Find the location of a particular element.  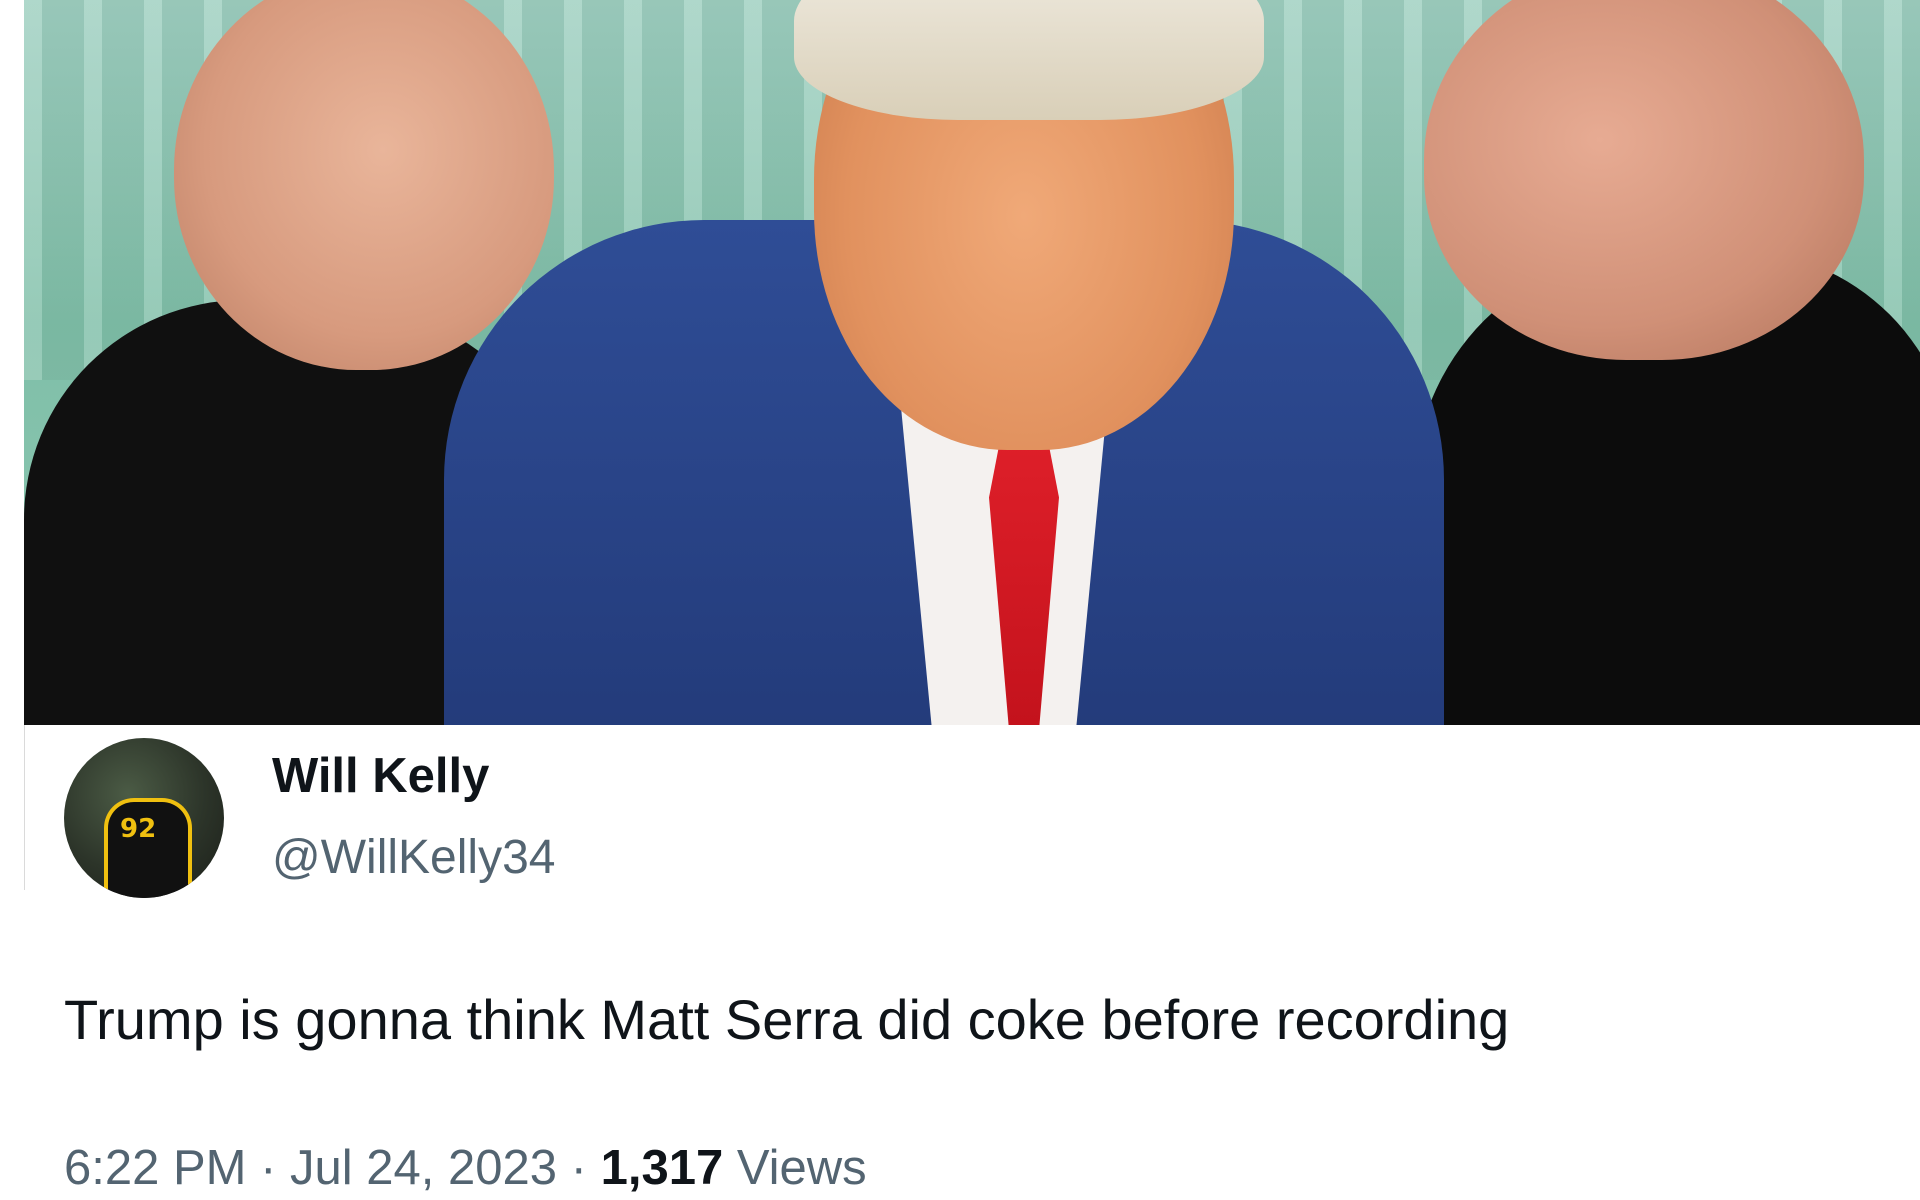

tweet-date-link: Jul 24, 2023 is located at coordinates (423, 1168).